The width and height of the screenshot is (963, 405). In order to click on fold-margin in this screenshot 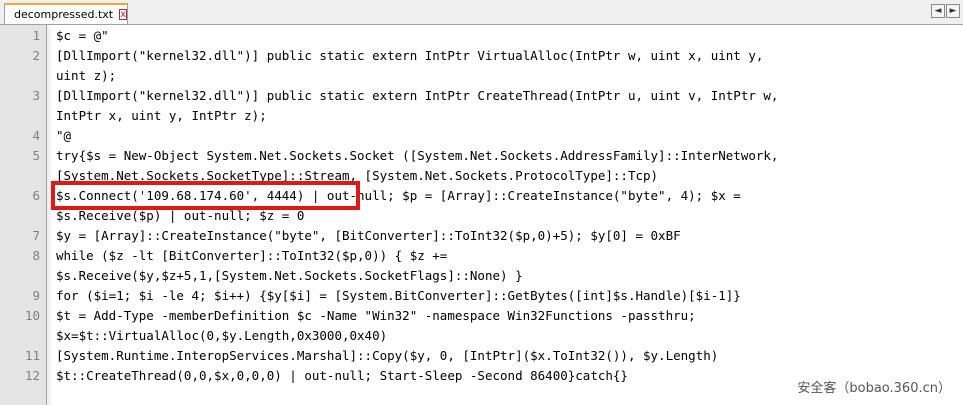, I will do `click(49, 215)`.